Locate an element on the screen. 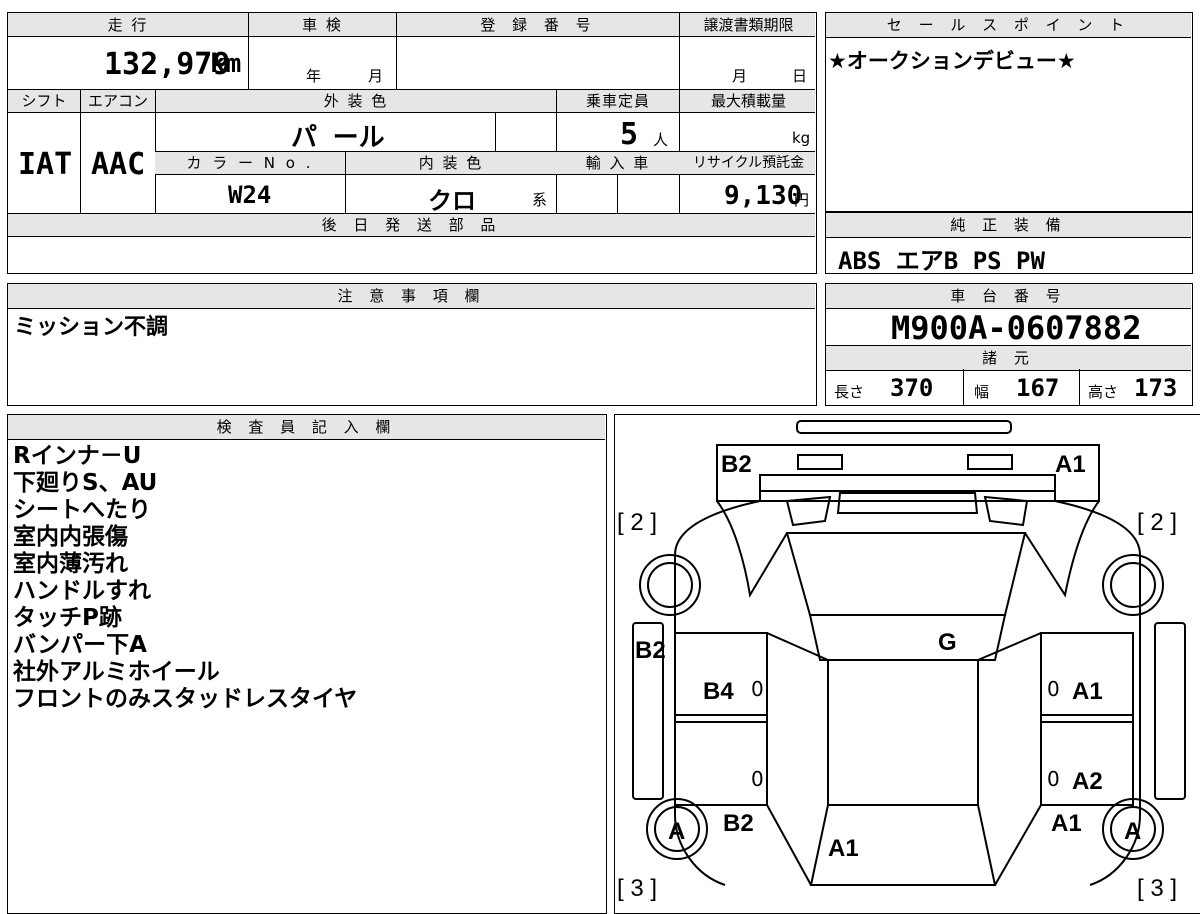 The width and height of the screenshot is (1200, 914). ac-value: AAC is located at coordinates (118, 164).